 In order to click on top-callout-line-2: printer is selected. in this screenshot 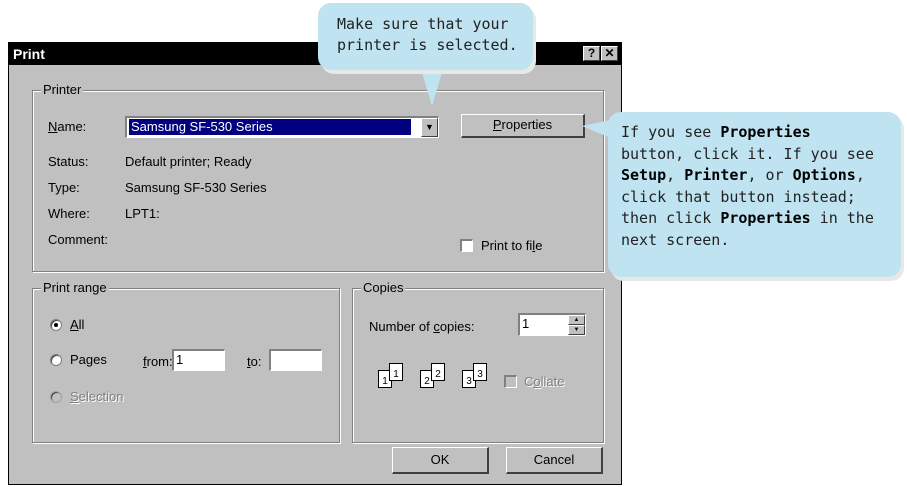, I will do `click(427, 45)`.